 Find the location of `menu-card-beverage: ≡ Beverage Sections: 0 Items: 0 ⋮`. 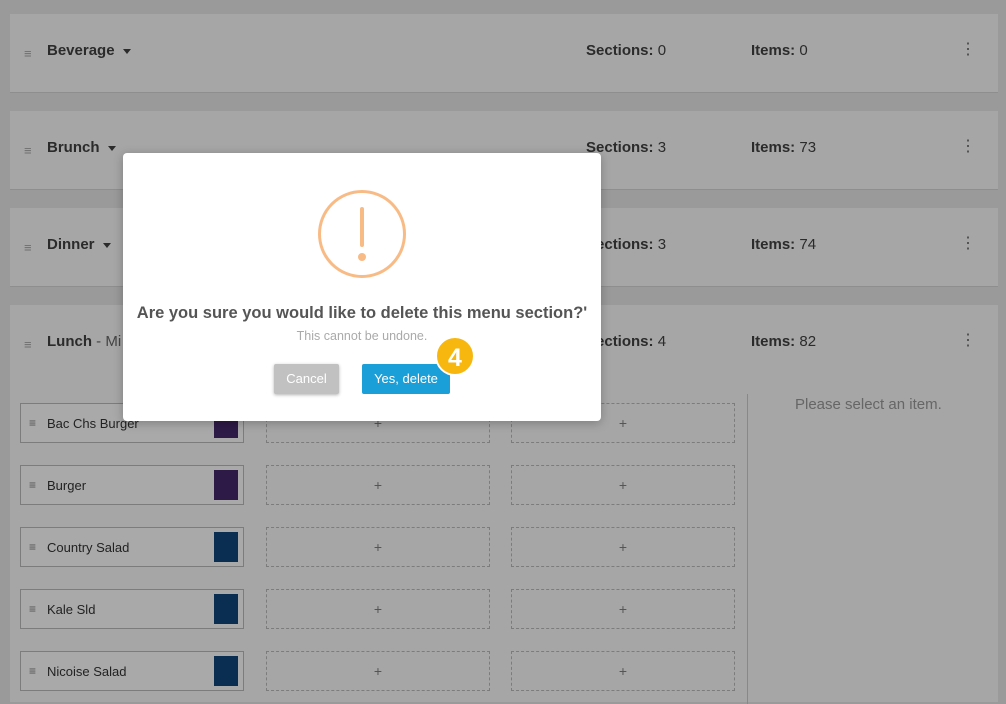

menu-card-beverage: ≡ Beverage Sections: 0 Items: 0 ⋮ is located at coordinates (504, 53).